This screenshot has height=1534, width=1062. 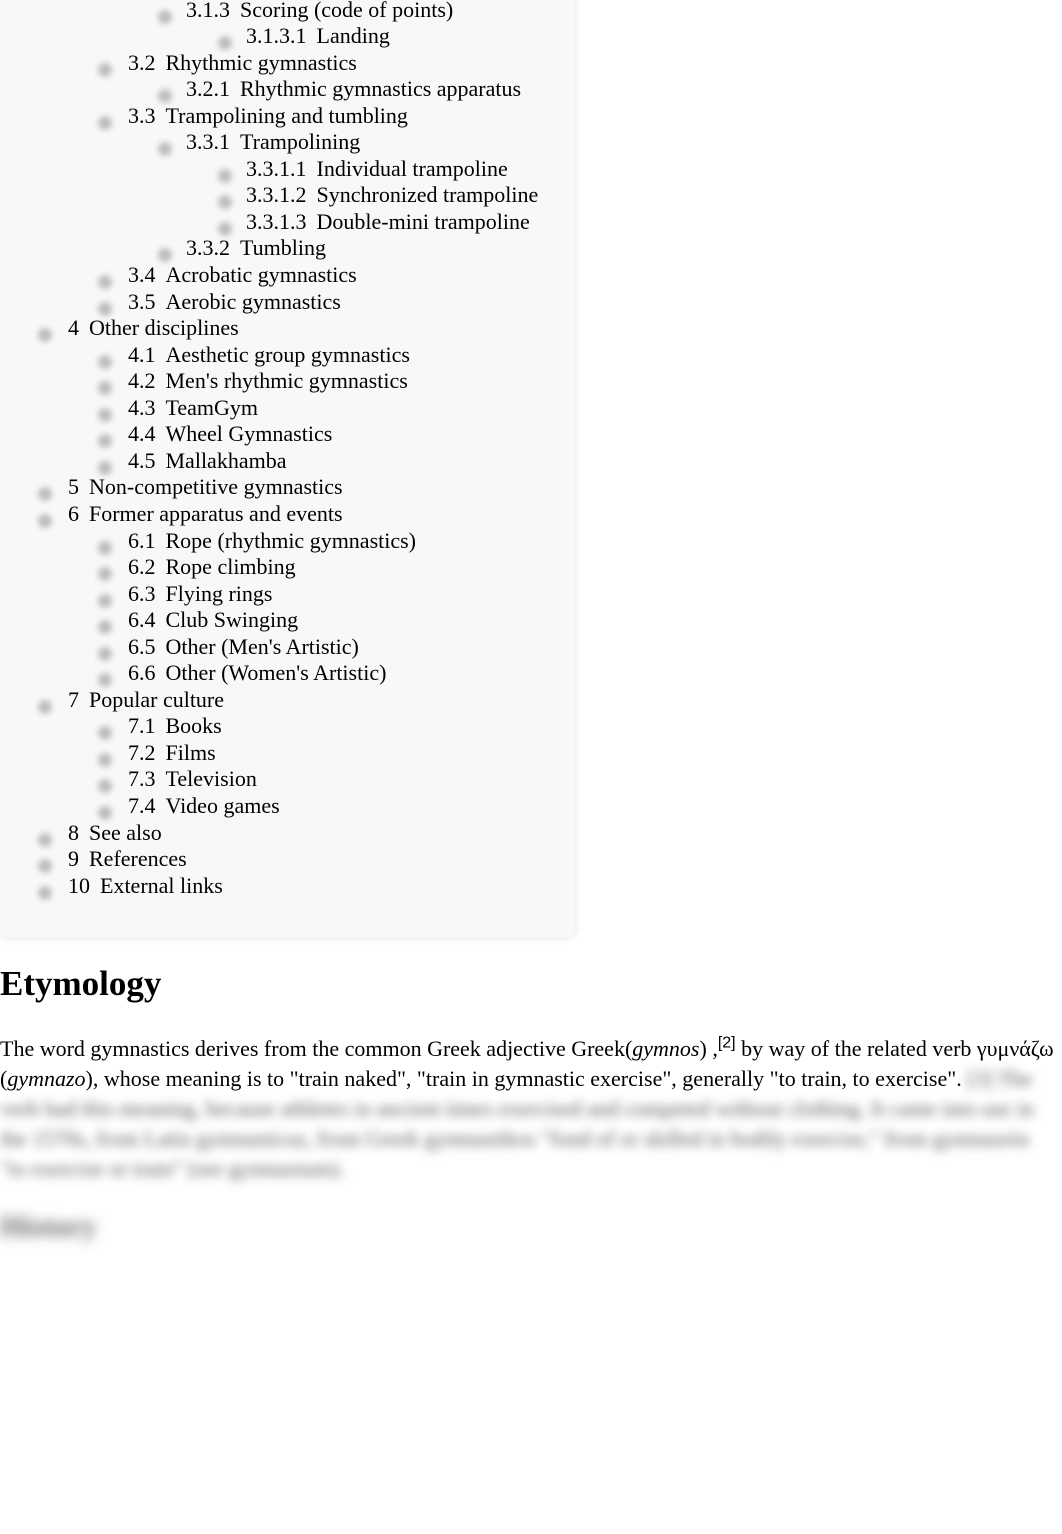 I want to click on toc-link: 7 Popular culture, so click(x=146, y=699).